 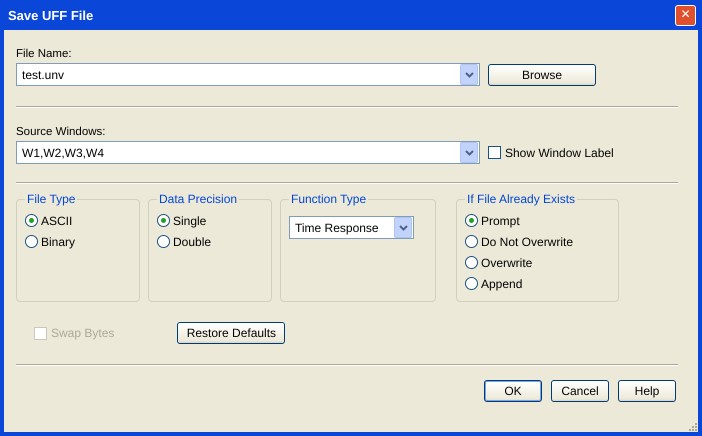 I want to click on resize-grip-icon, so click(x=692, y=426).